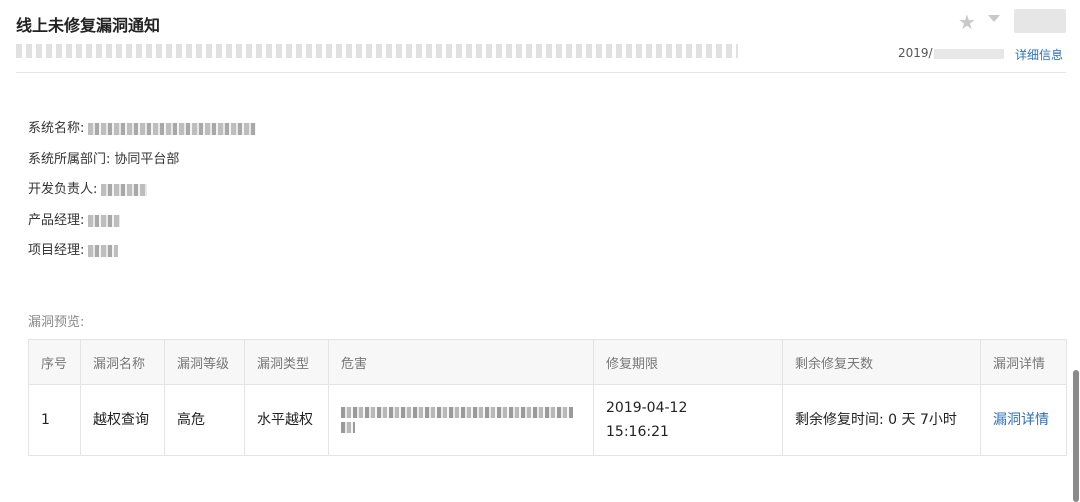  Describe the element at coordinates (637, 432) in the screenshot. I see `deadline-time: 15:16:21` at that location.